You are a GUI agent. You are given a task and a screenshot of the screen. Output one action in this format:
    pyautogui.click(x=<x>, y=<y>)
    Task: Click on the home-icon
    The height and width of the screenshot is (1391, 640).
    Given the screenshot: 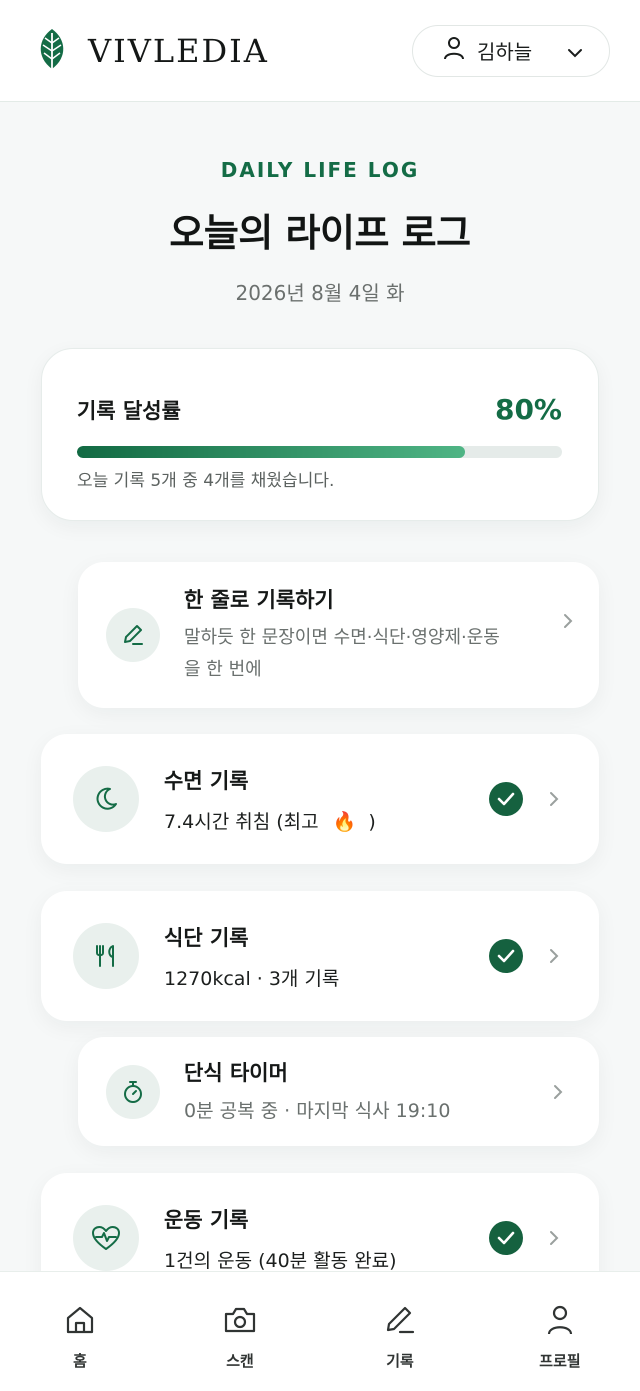 What is the action you would take?
    pyautogui.click(x=80, y=1322)
    